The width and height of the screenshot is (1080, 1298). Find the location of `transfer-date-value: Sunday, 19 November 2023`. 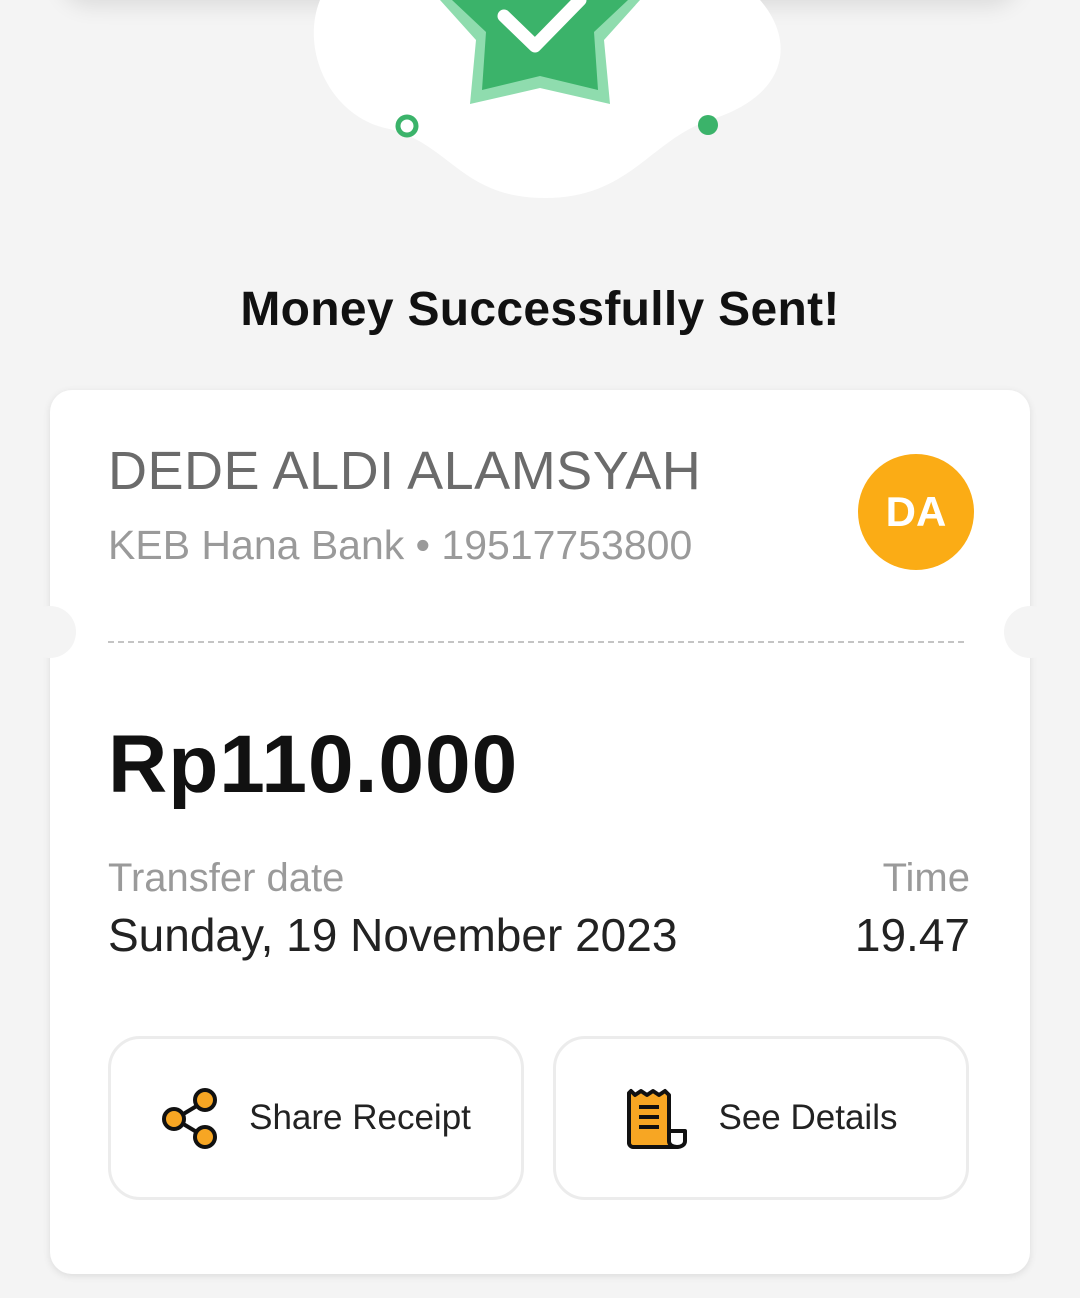

transfer-date-value: Sunday, 19 November 2023 is located at coordinates (393, 935).